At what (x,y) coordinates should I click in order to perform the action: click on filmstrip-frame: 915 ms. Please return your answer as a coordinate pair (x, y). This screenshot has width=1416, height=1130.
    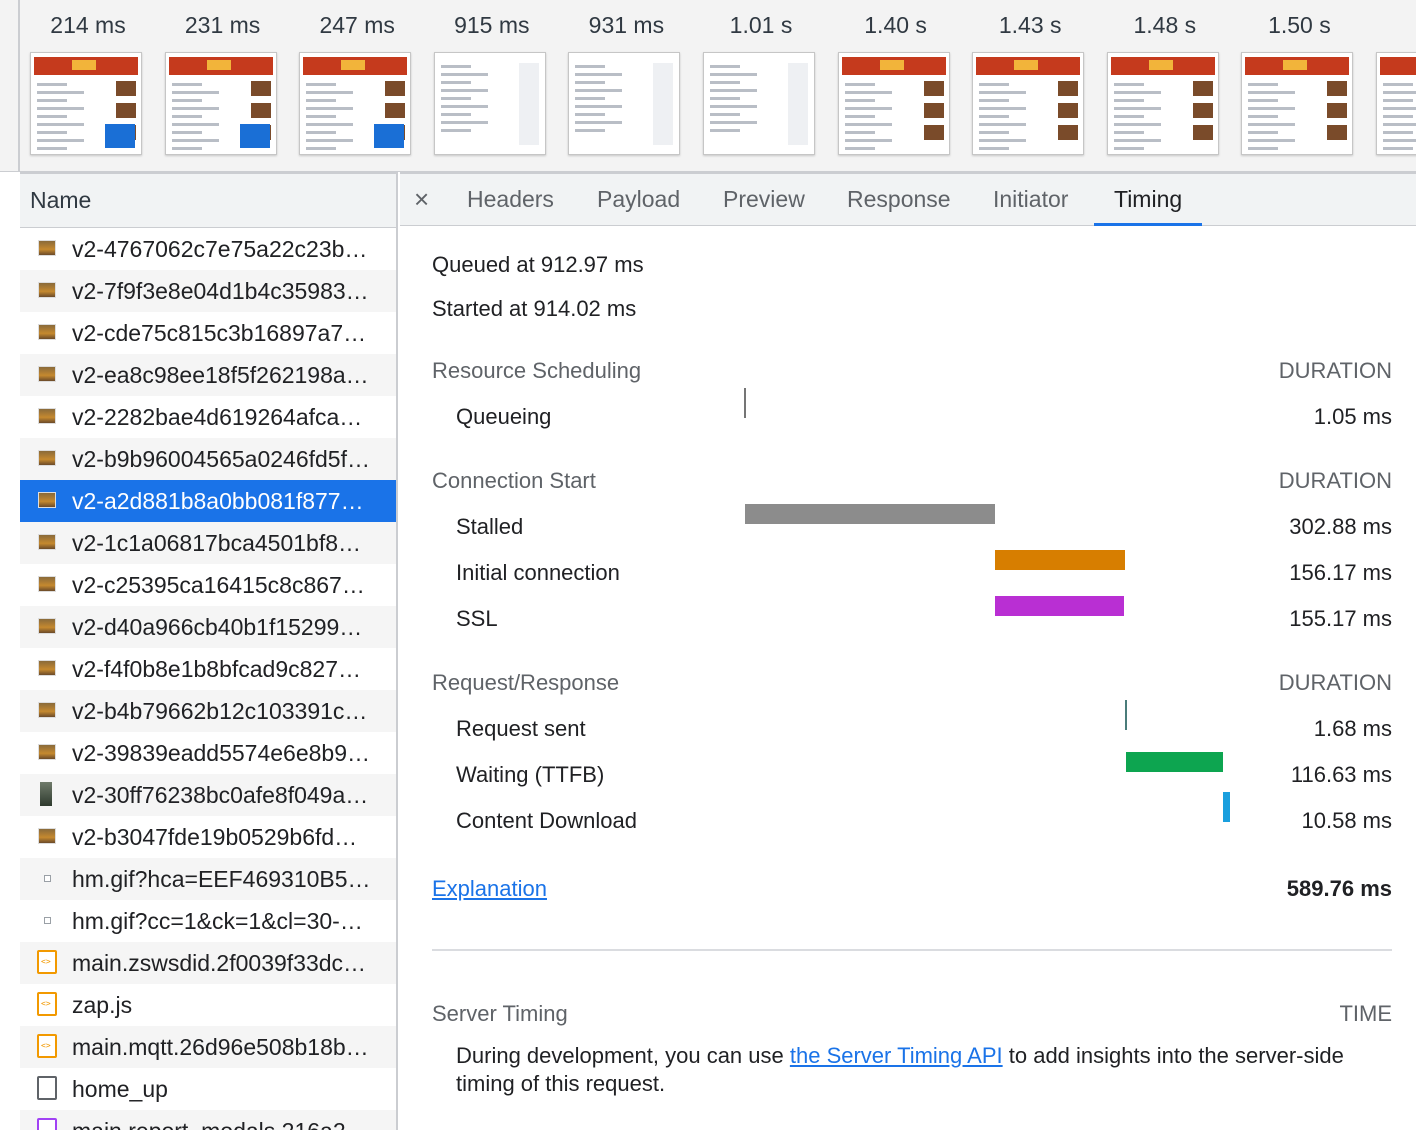
    Looking at the image, I should click on (500, 85).